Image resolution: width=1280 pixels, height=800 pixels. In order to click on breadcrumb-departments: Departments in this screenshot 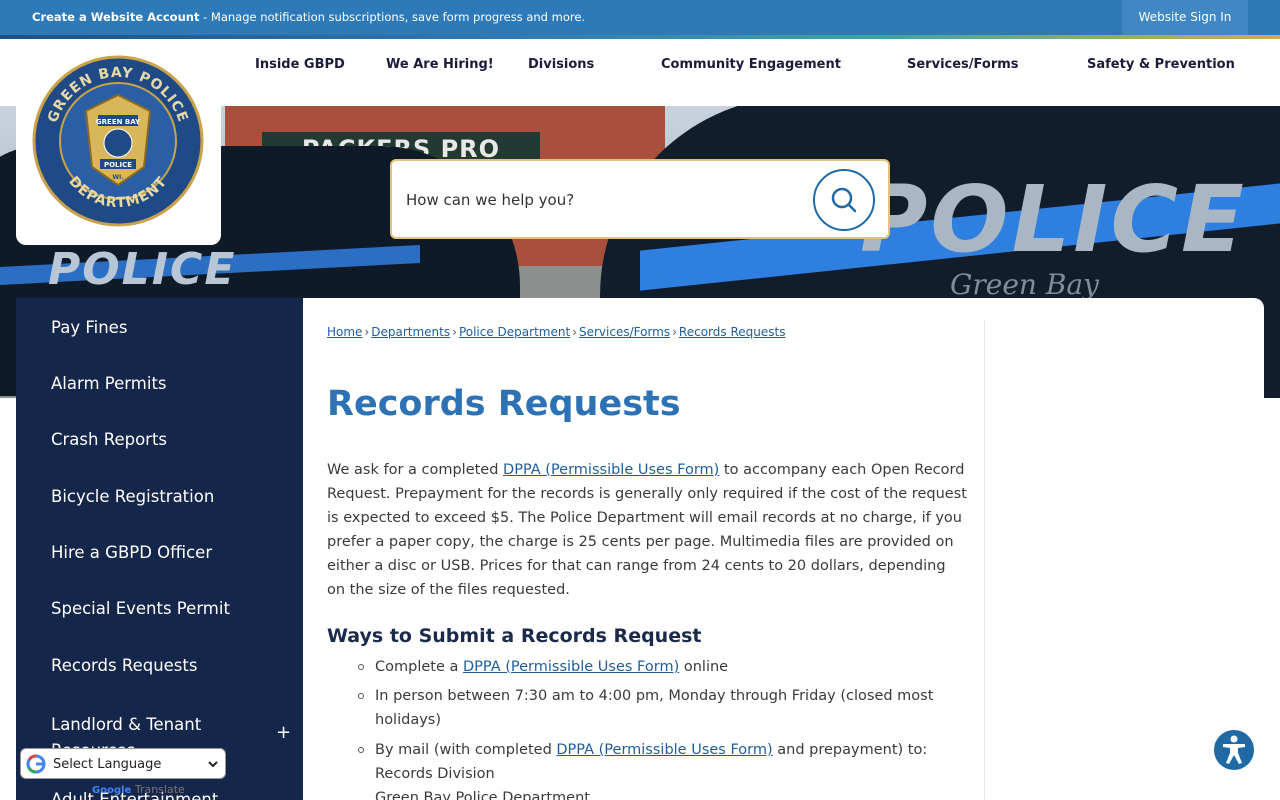, I will do `click(410, 332)`.